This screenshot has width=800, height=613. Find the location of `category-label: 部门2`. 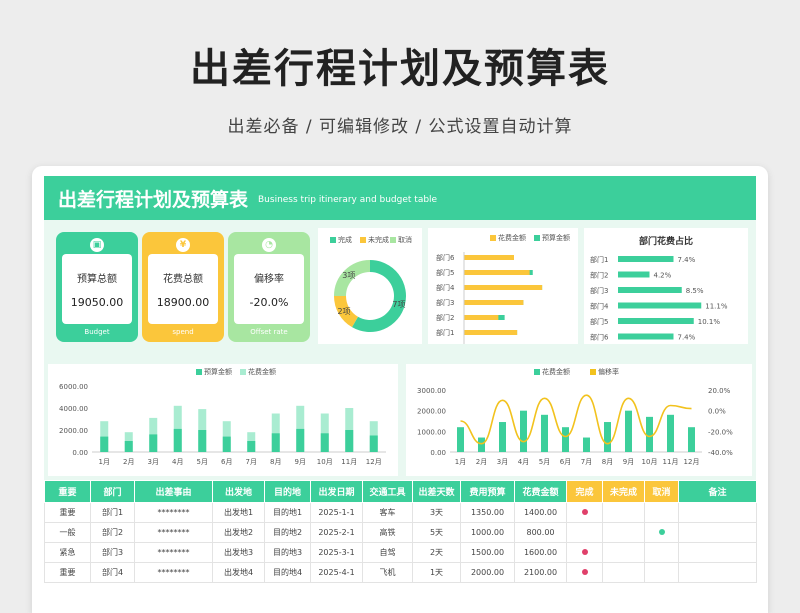

category-label: 部门2 is located at coordinates (599, 275).